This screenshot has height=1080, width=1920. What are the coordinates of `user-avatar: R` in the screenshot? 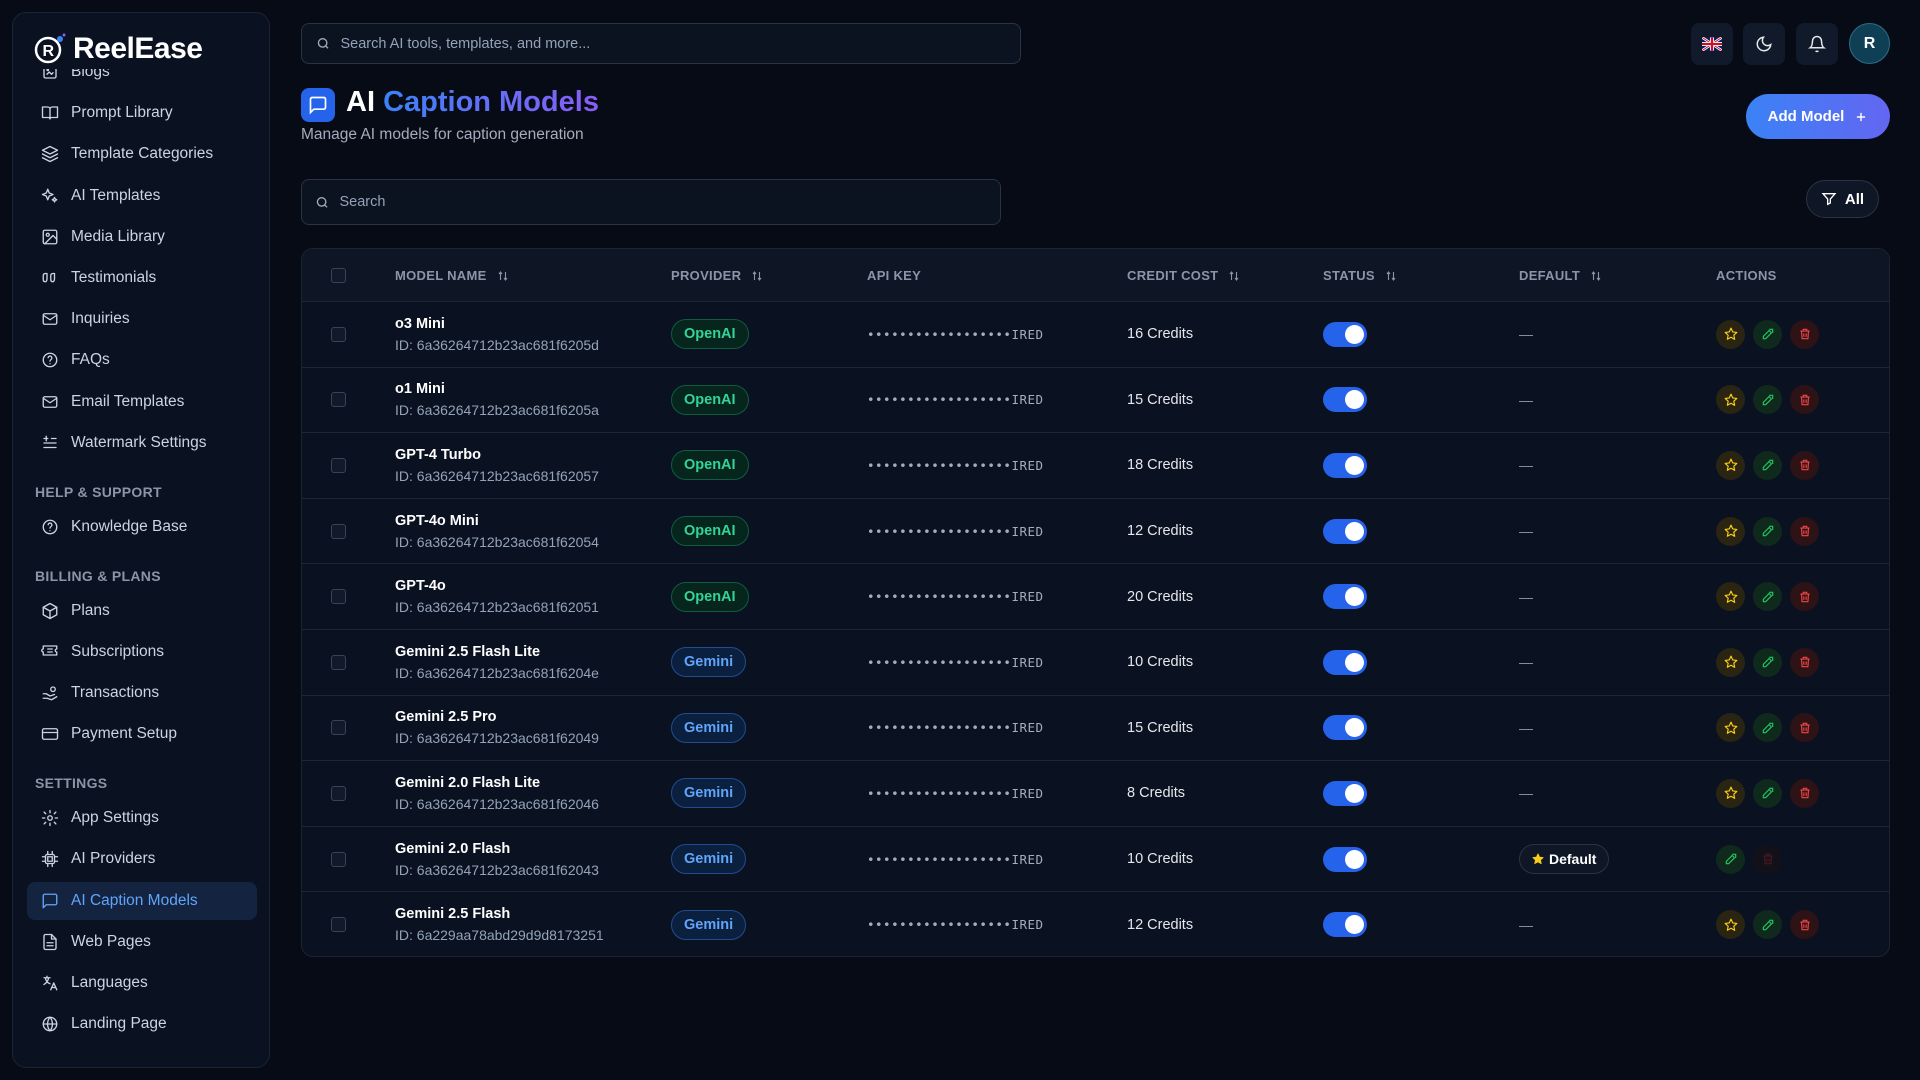 It's located at (1869, 43).